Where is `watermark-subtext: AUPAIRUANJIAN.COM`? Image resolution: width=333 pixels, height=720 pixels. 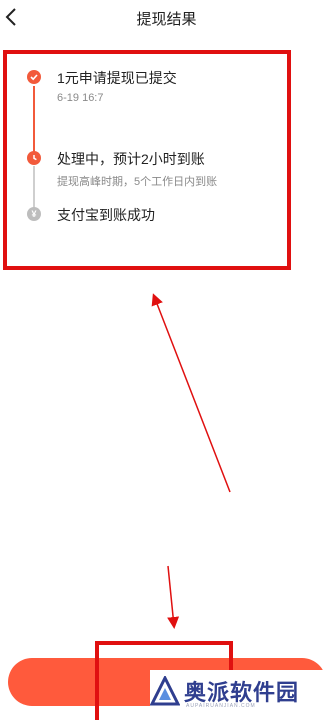 watermark-subtext: AUPAIRUANJIAN.COM is located at coordinates (221, 706).